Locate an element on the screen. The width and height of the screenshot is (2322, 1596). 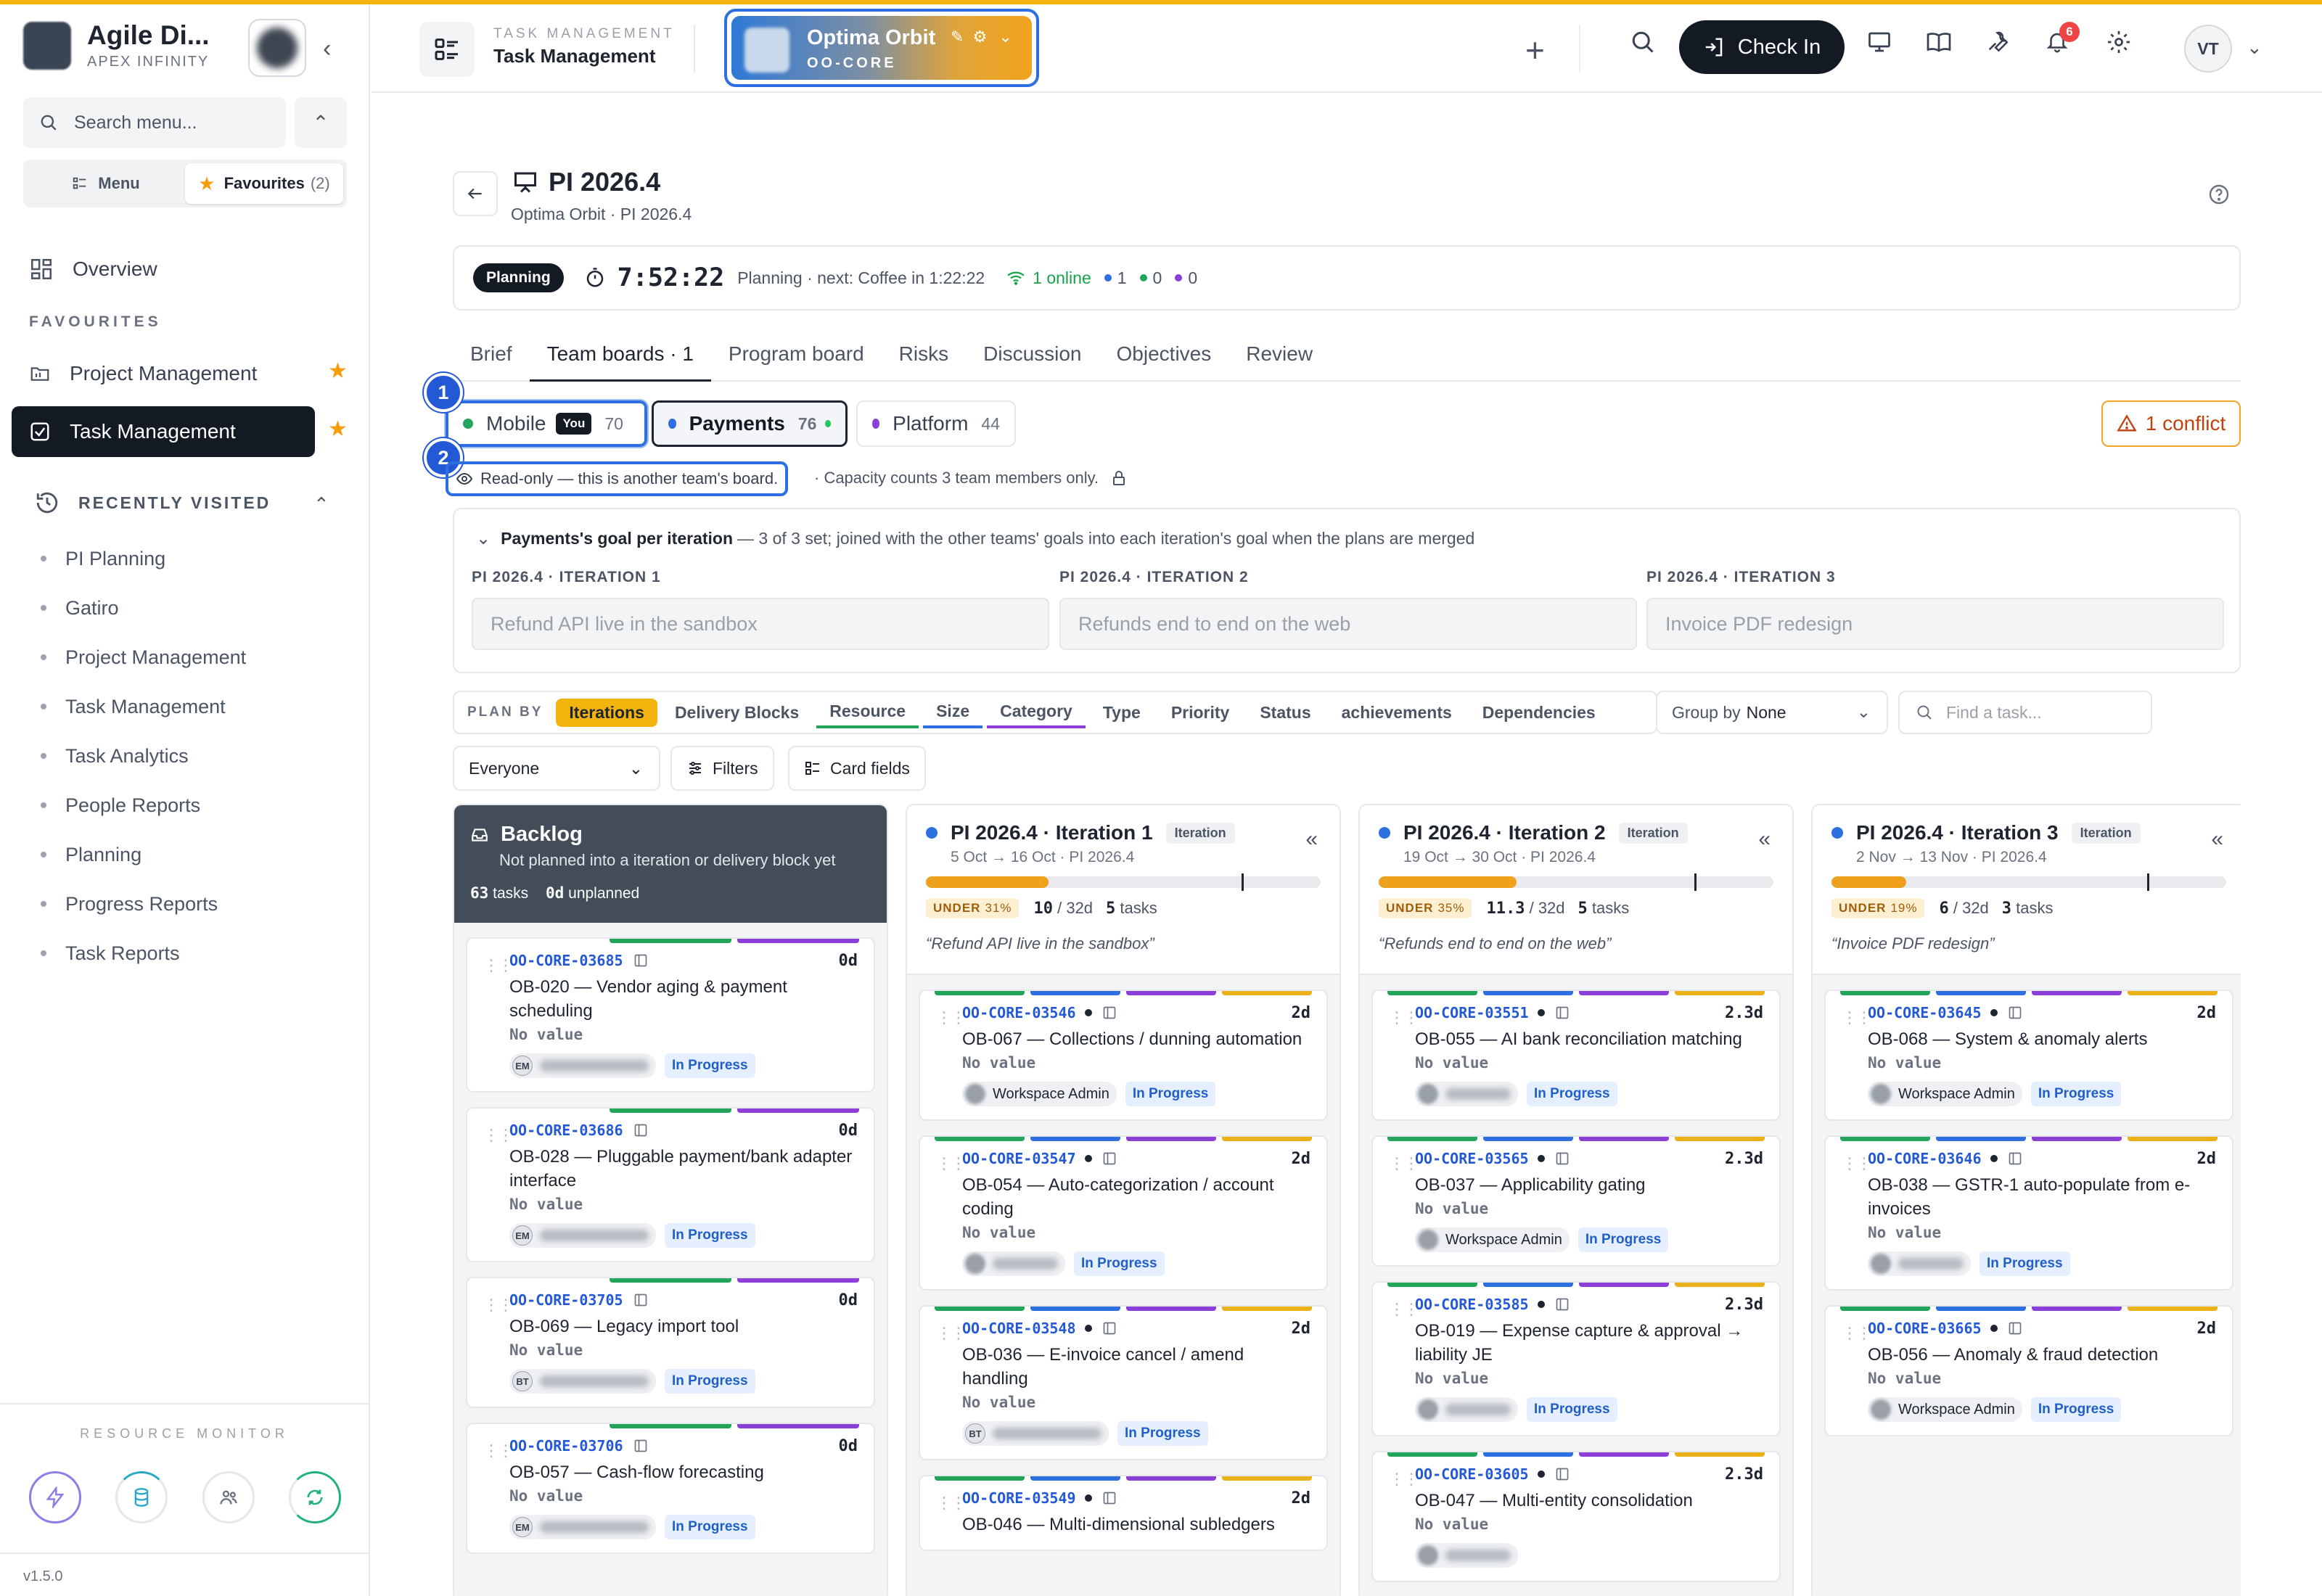
refresh-icon is located at coordinates (314, 1497).